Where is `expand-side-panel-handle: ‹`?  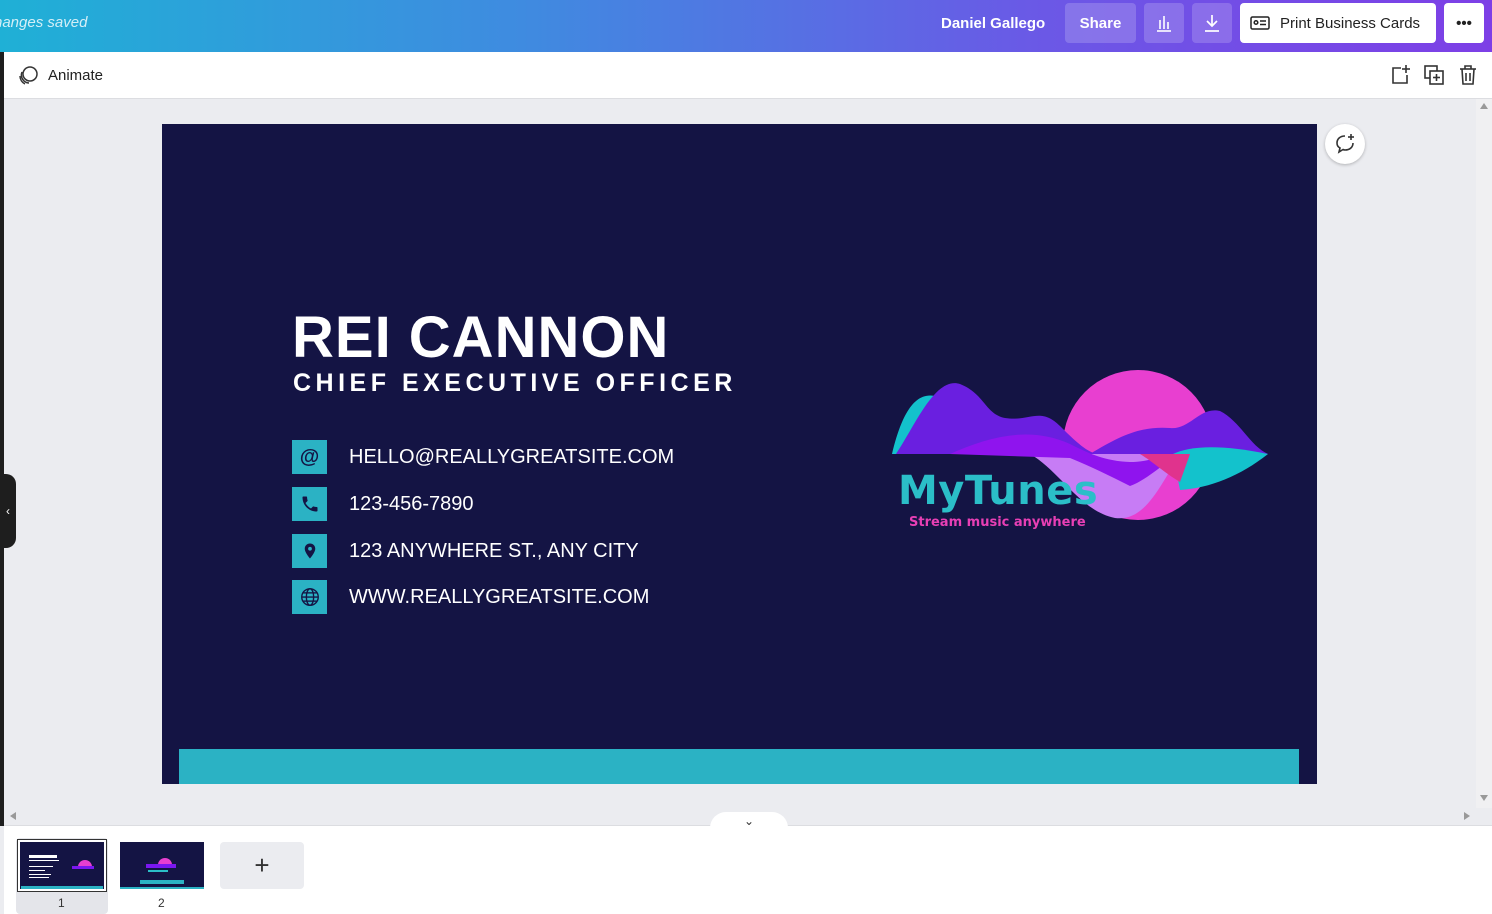
expand-side-panel-handle: ‹ is located at coordinates (8, 511).